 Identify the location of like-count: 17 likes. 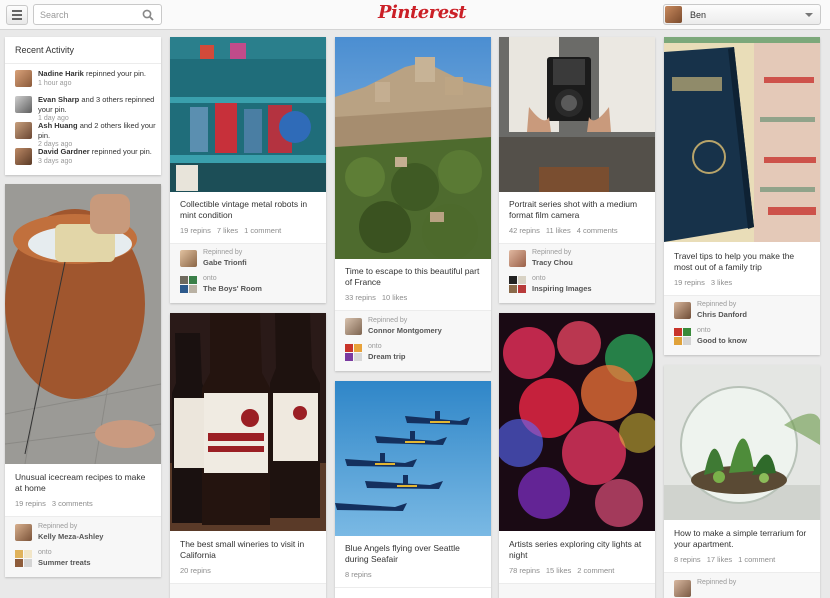
(719, 559).